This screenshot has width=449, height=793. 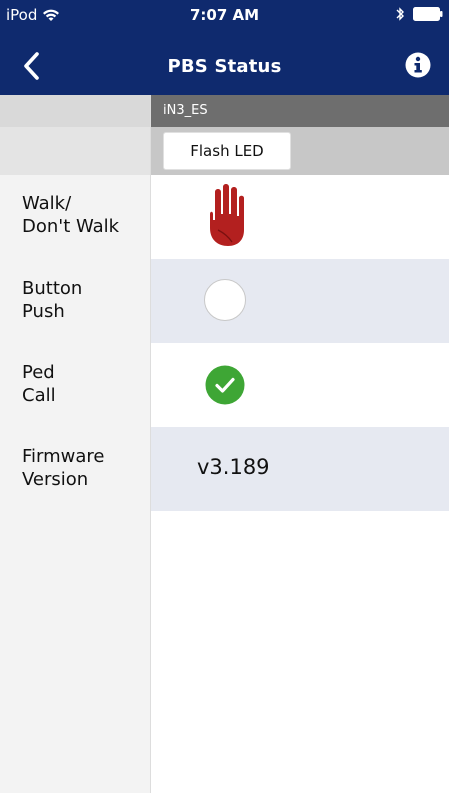 What do you see at coordinates (225, 385) in the screenshot?
I see `check-circle-icon` at bounding box center [225, 385].